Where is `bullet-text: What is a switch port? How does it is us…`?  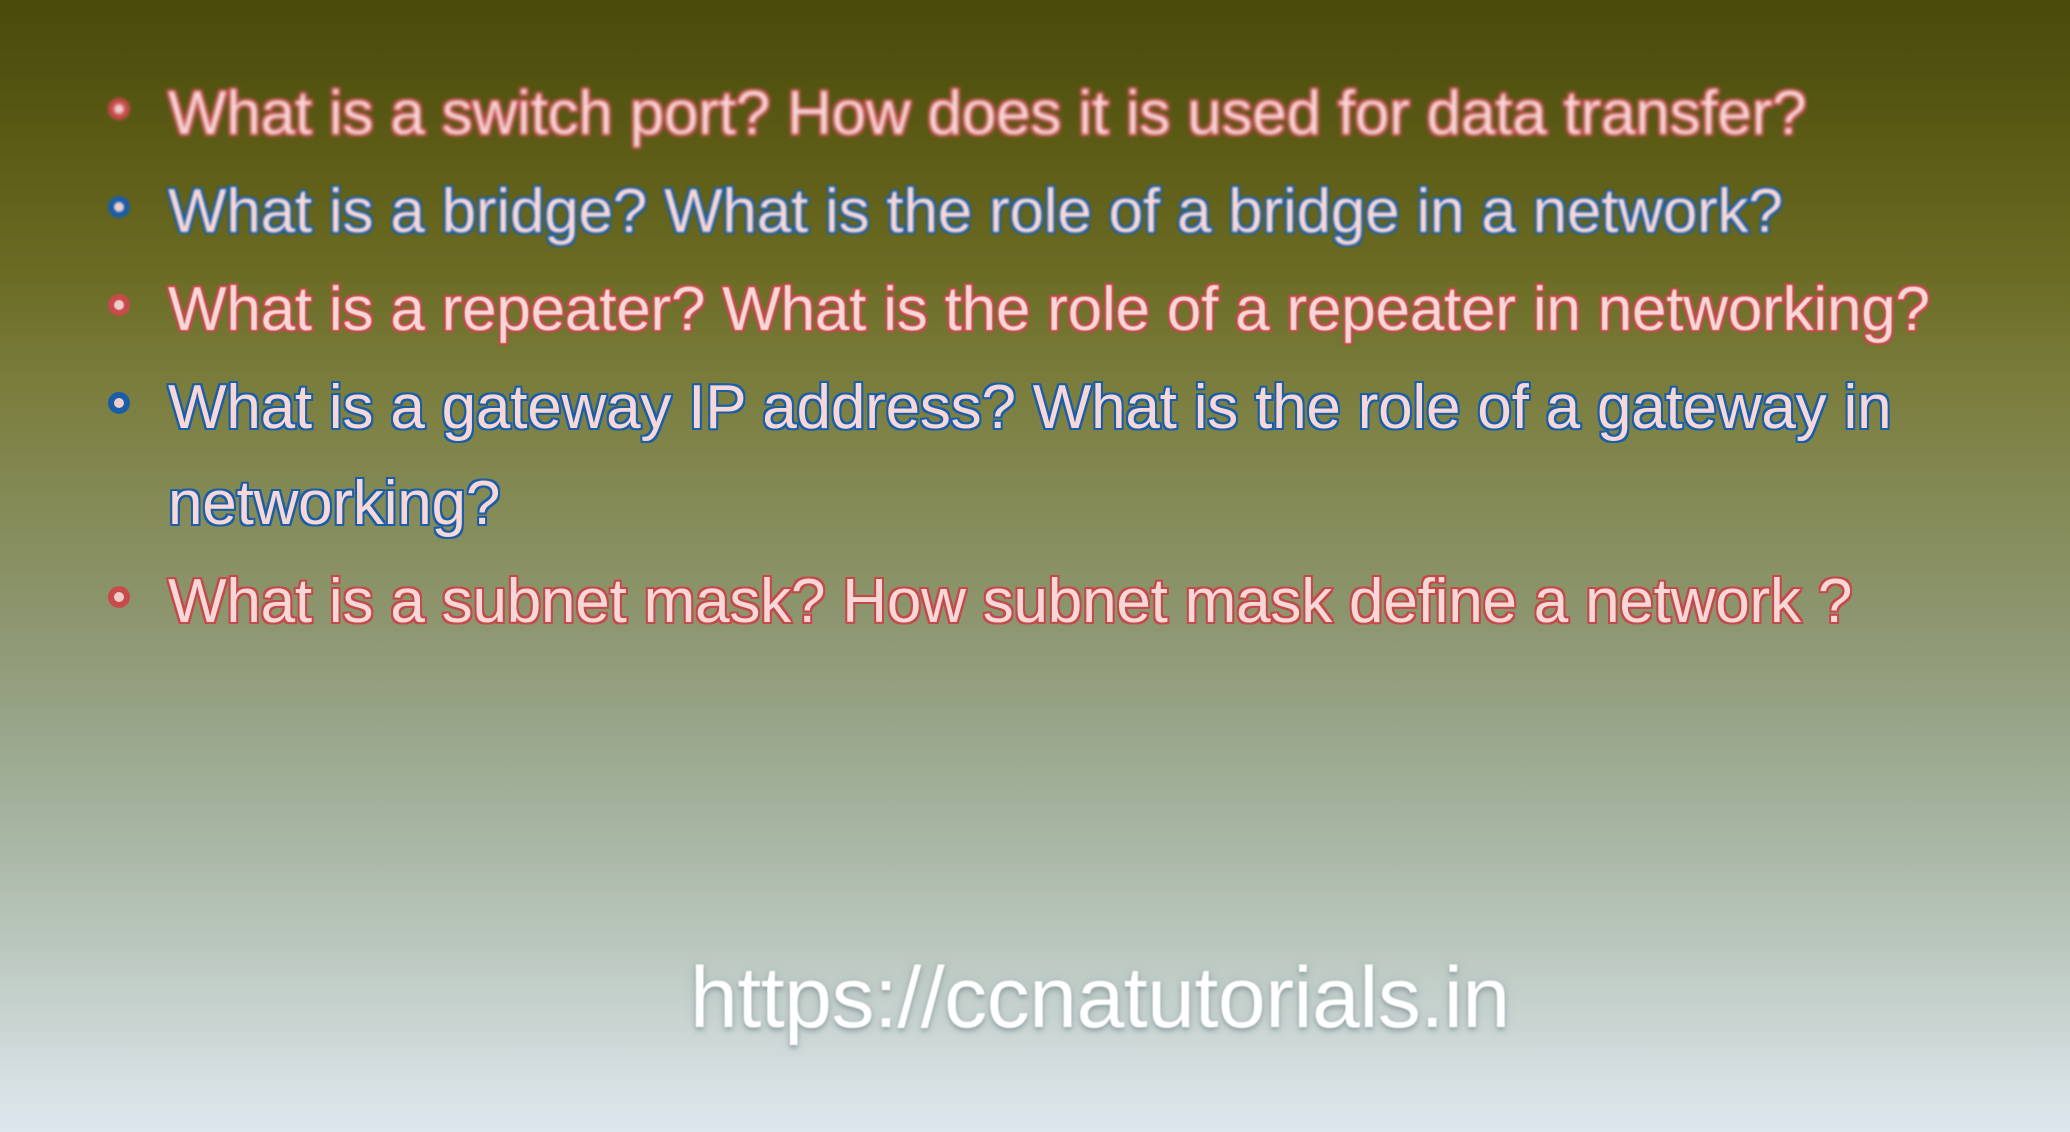
bullet-text: What is a switch port? How does it is us… is located at coordinates (988, 114).